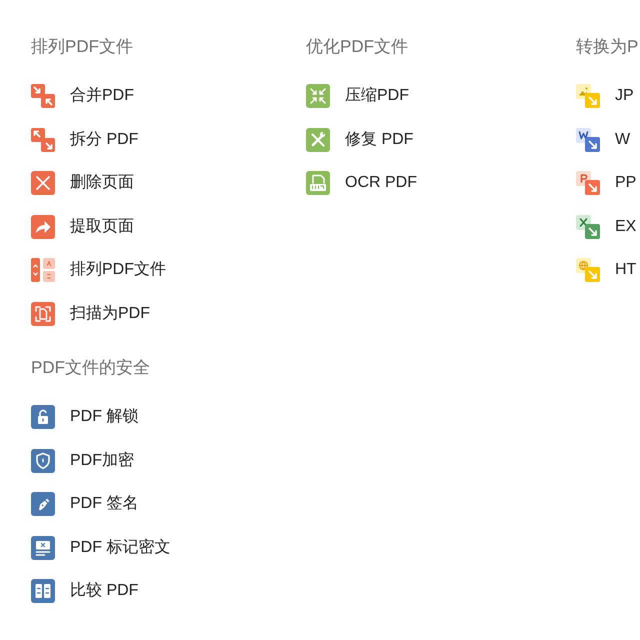 The height and width of the screenshot is (640, 640). Describe the element at coordinates (82, 47) in the screenshot. I see `section-heading: 排列PDF文件` at that location.